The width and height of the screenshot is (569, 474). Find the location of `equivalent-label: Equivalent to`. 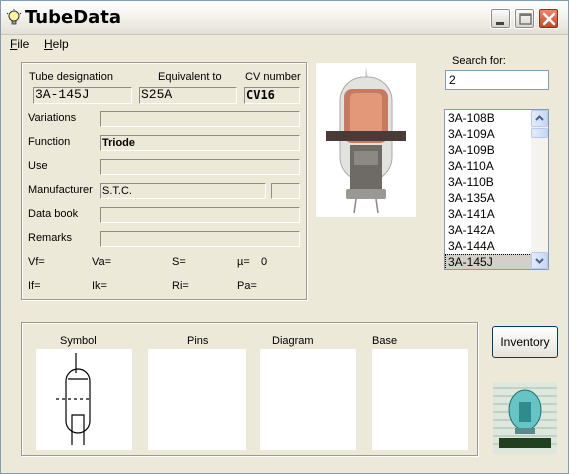

equivalent-label: Equivalent to is located at coordinates (190, 77).